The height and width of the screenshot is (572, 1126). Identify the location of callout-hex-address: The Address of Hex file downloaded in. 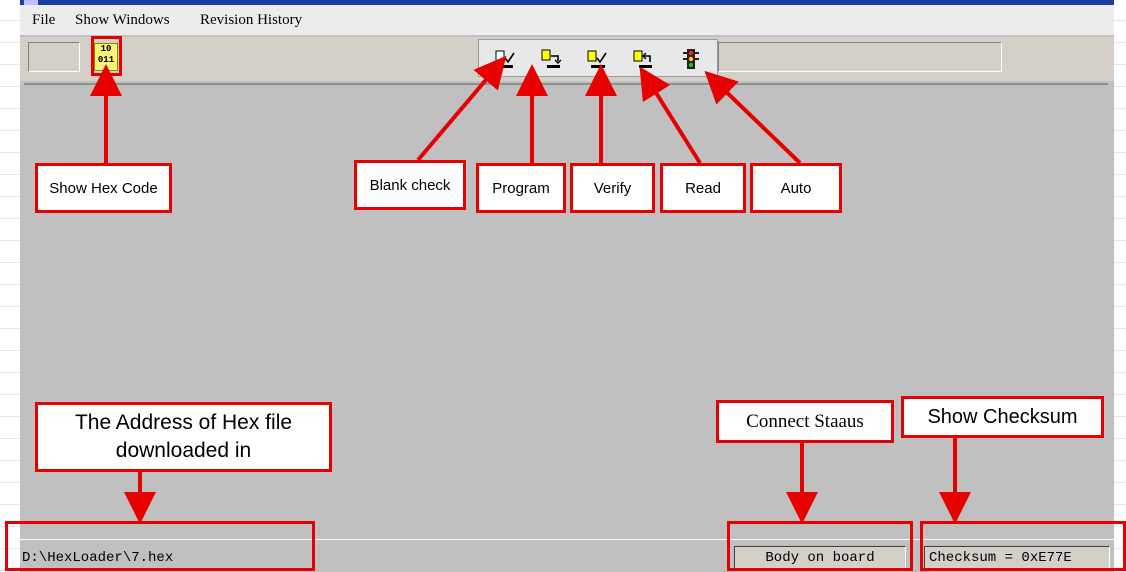
(183, 437).